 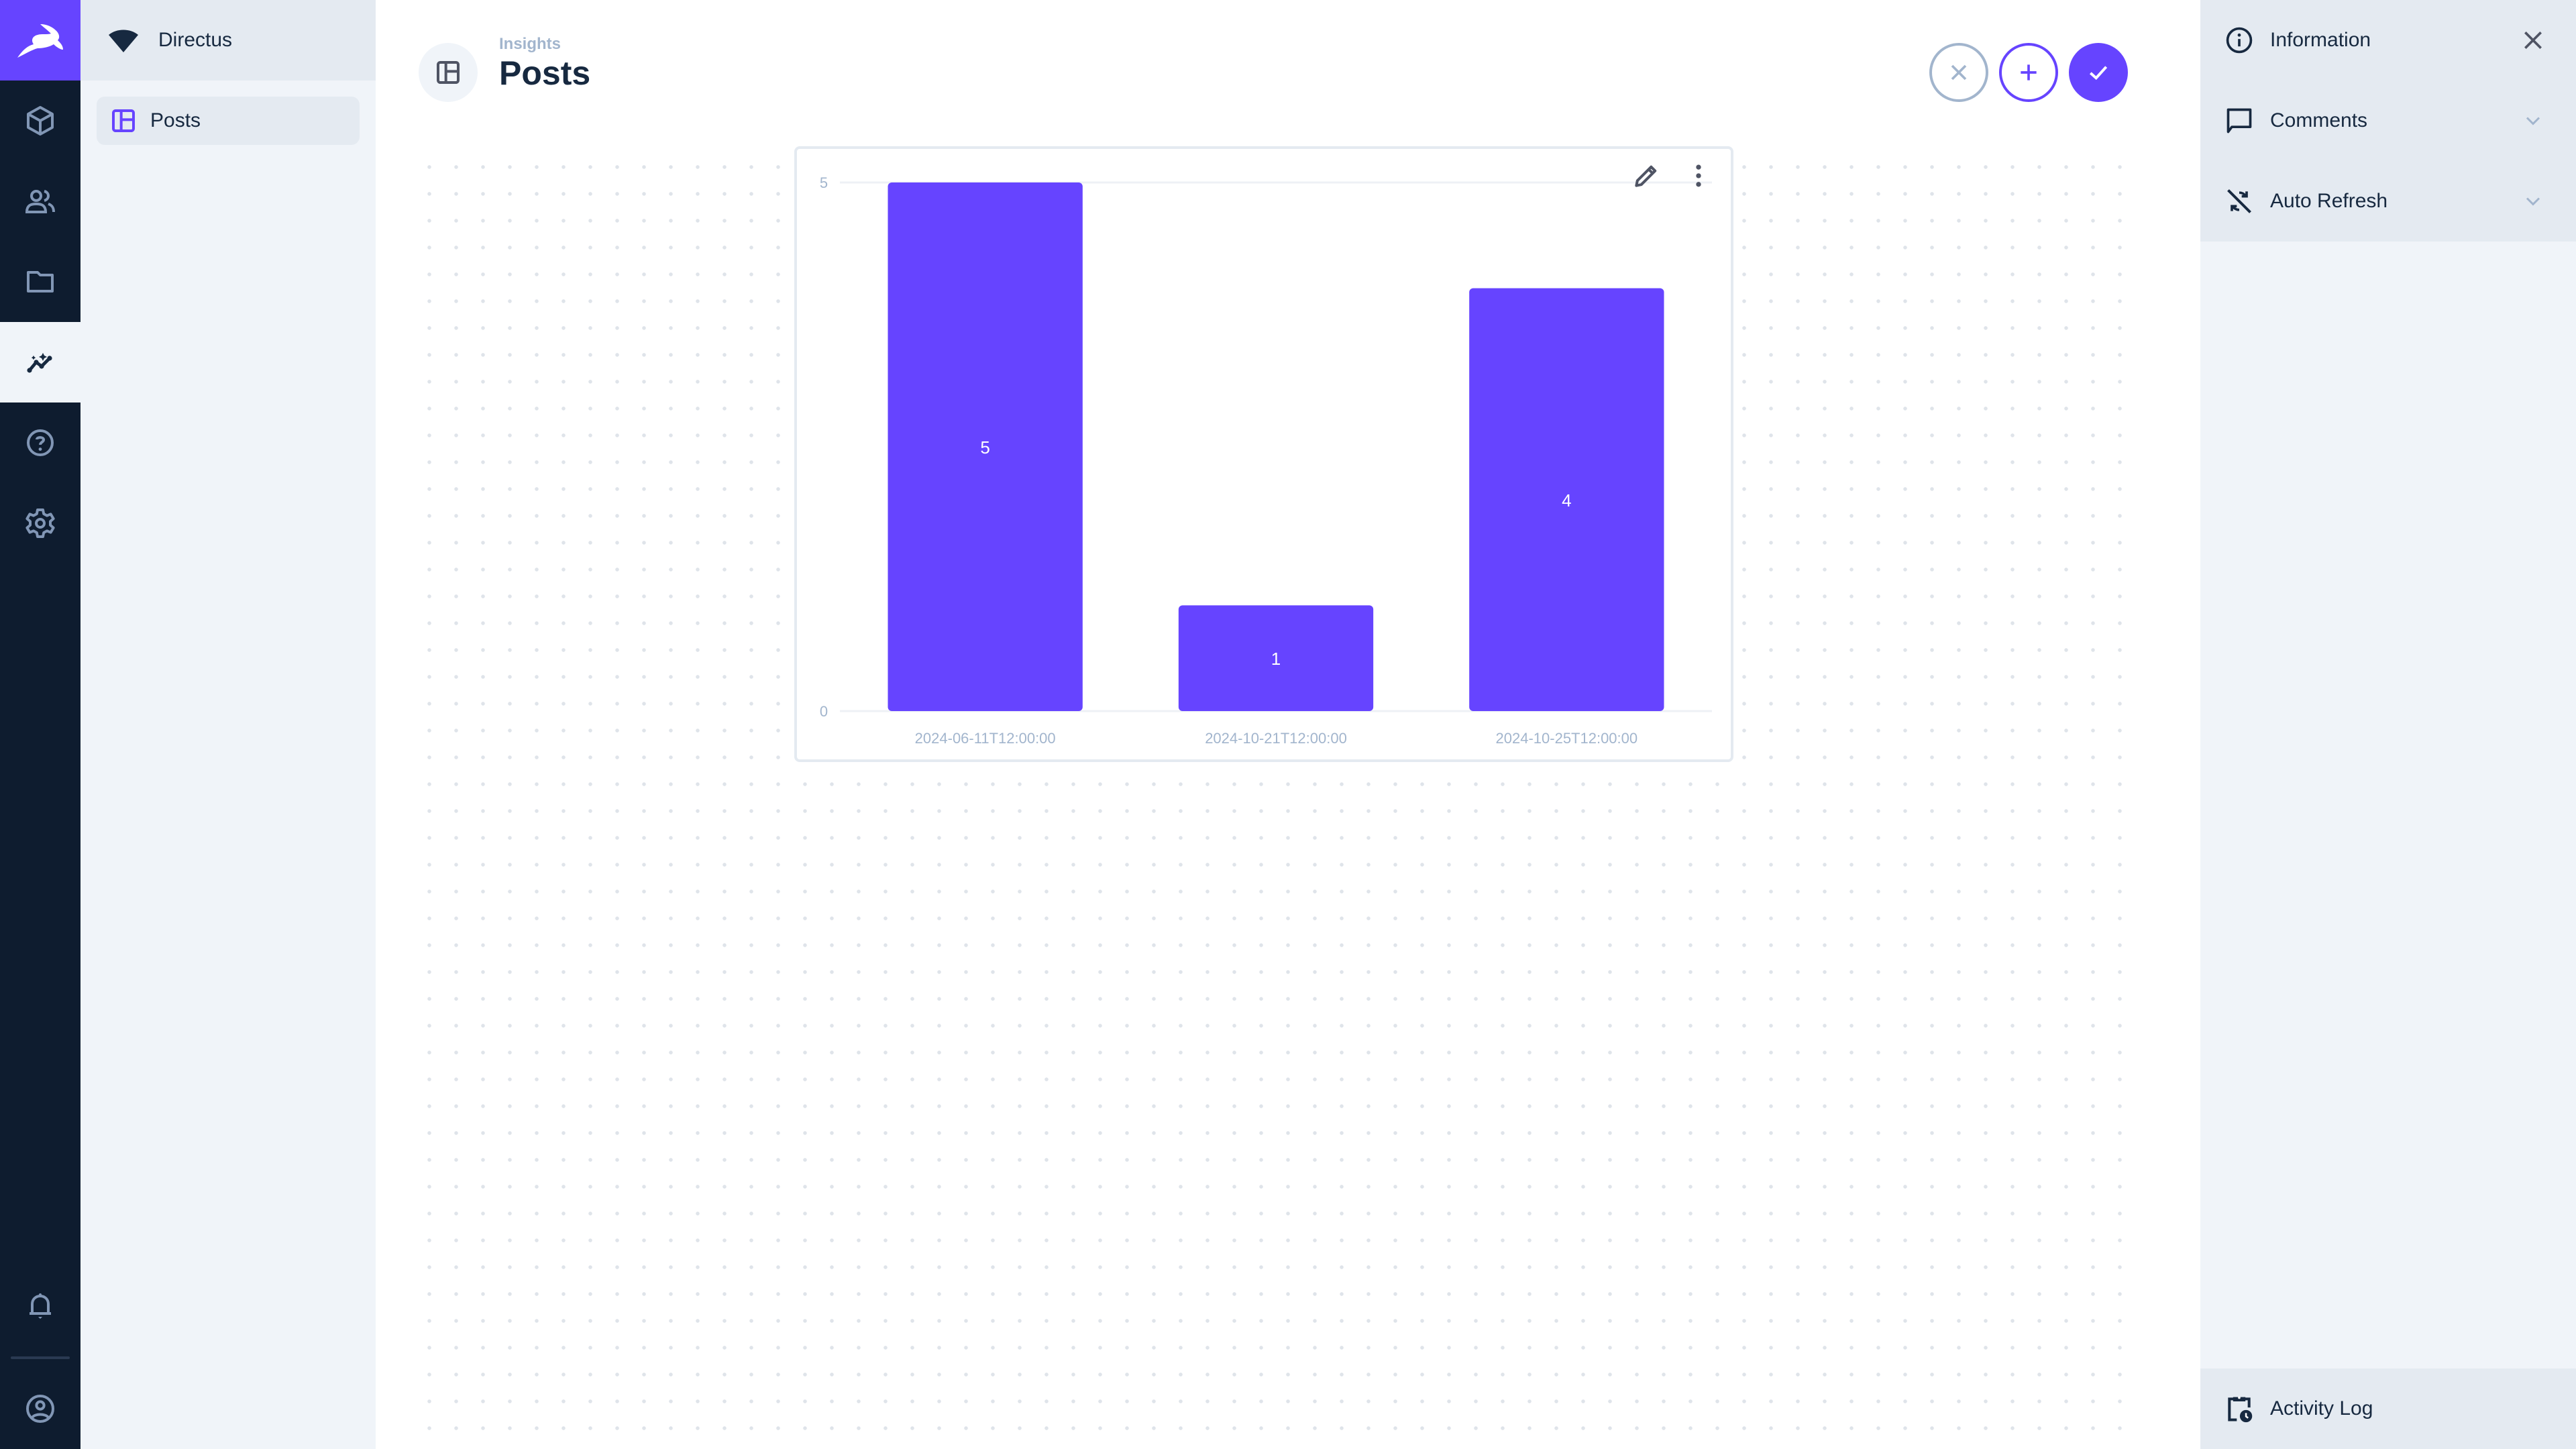 I want to click on check-icon, so click(x=2098, y=73).